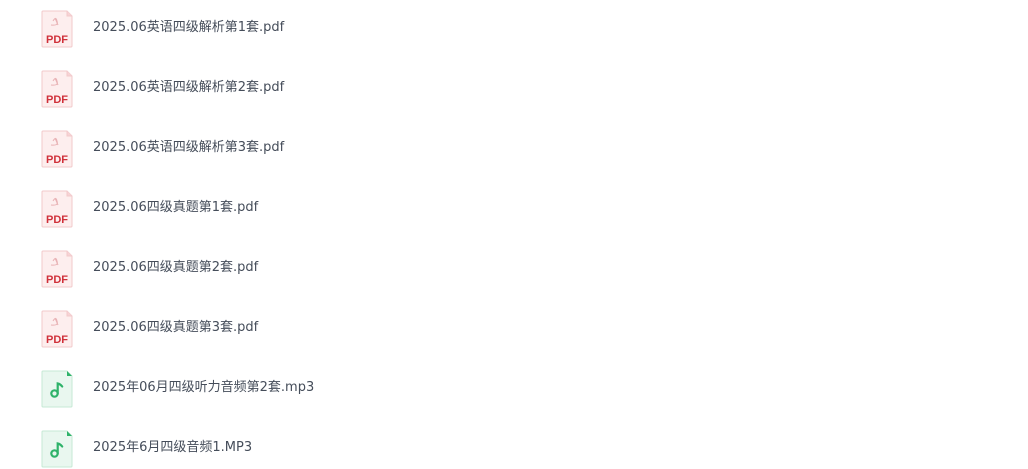 The height and width of the screenshot is (469, 1028). I want to click on file-name: 2025年06月四级听力音频第2套.mp3, so click(204, 387).